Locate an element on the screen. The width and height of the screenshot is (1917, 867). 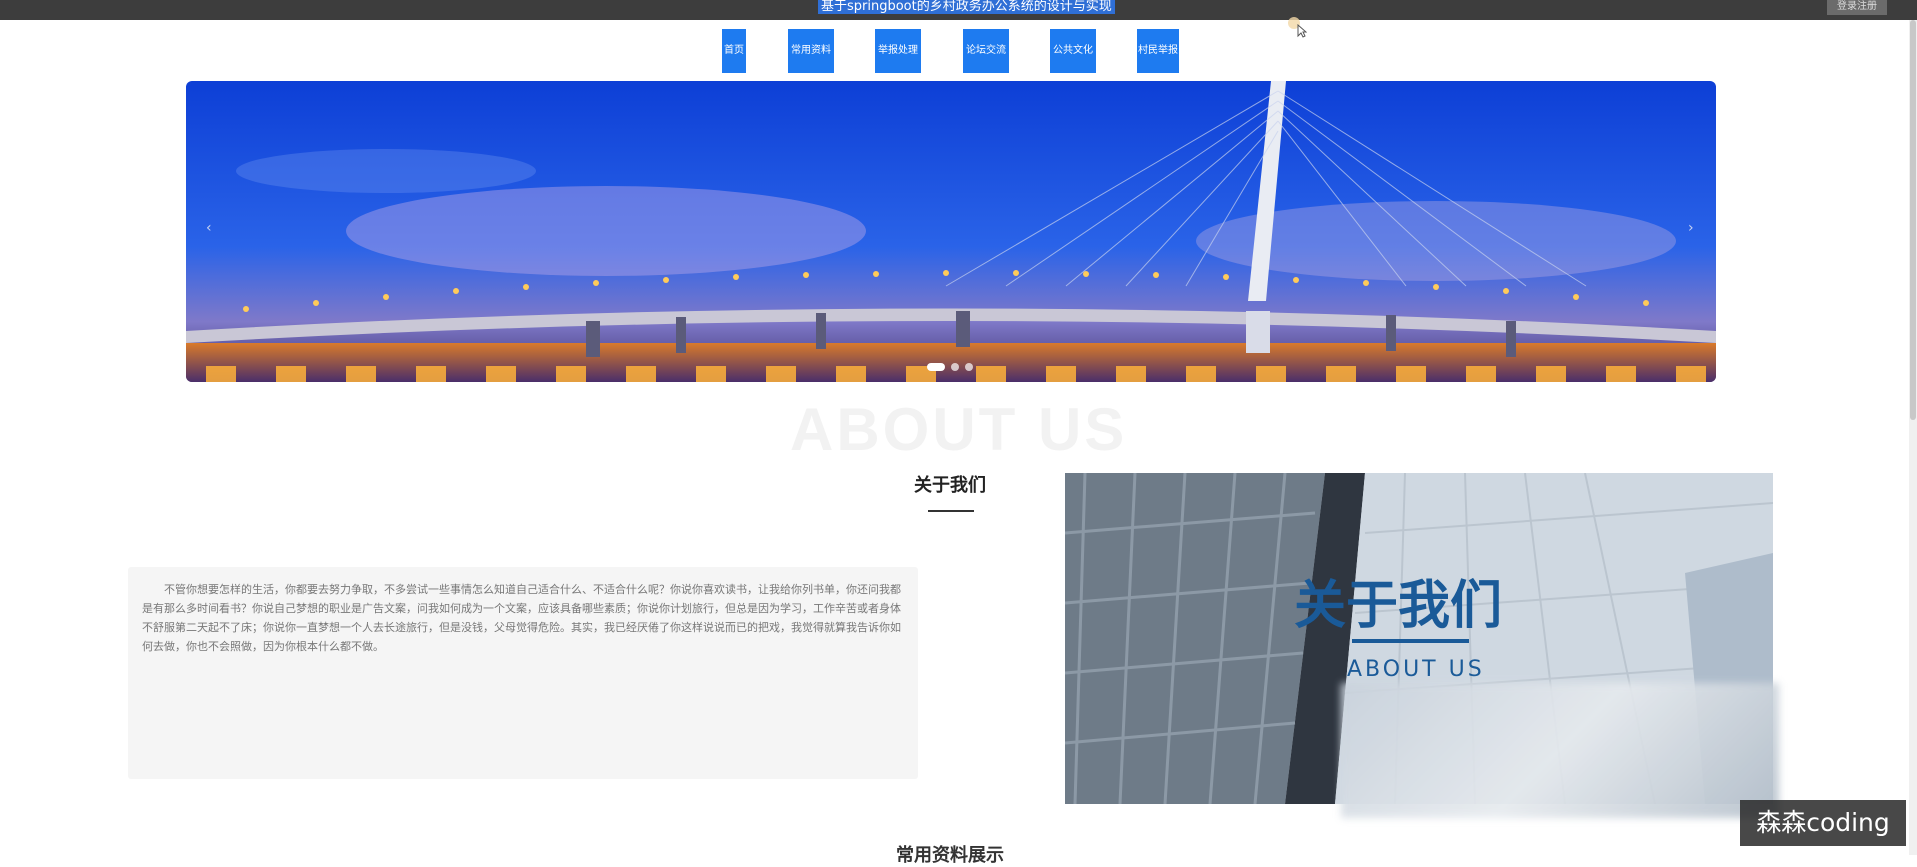
carousel-dot-active is located at coordinates (936, 367).